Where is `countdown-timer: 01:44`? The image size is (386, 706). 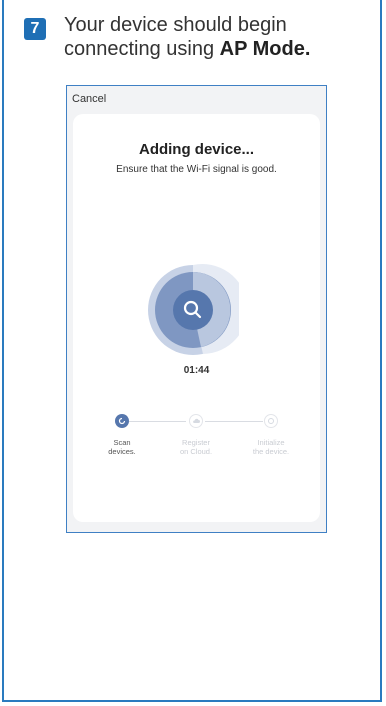 countdown-timer: 01:44 is located at coordinates (196, 370).